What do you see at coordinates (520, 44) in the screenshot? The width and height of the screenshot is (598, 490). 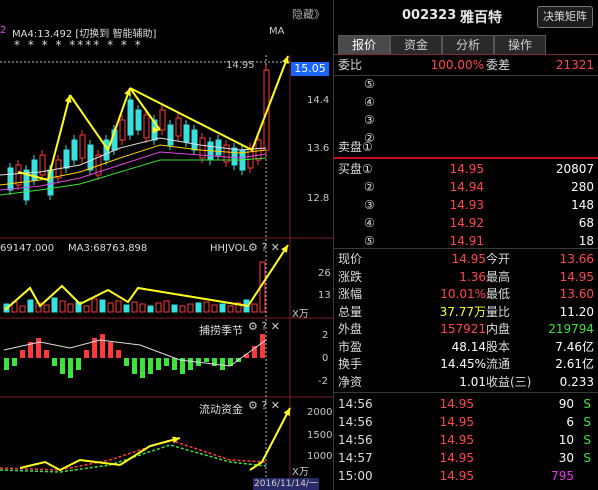 I see `tab-operate: 操作` at bounding box center [520, 44].